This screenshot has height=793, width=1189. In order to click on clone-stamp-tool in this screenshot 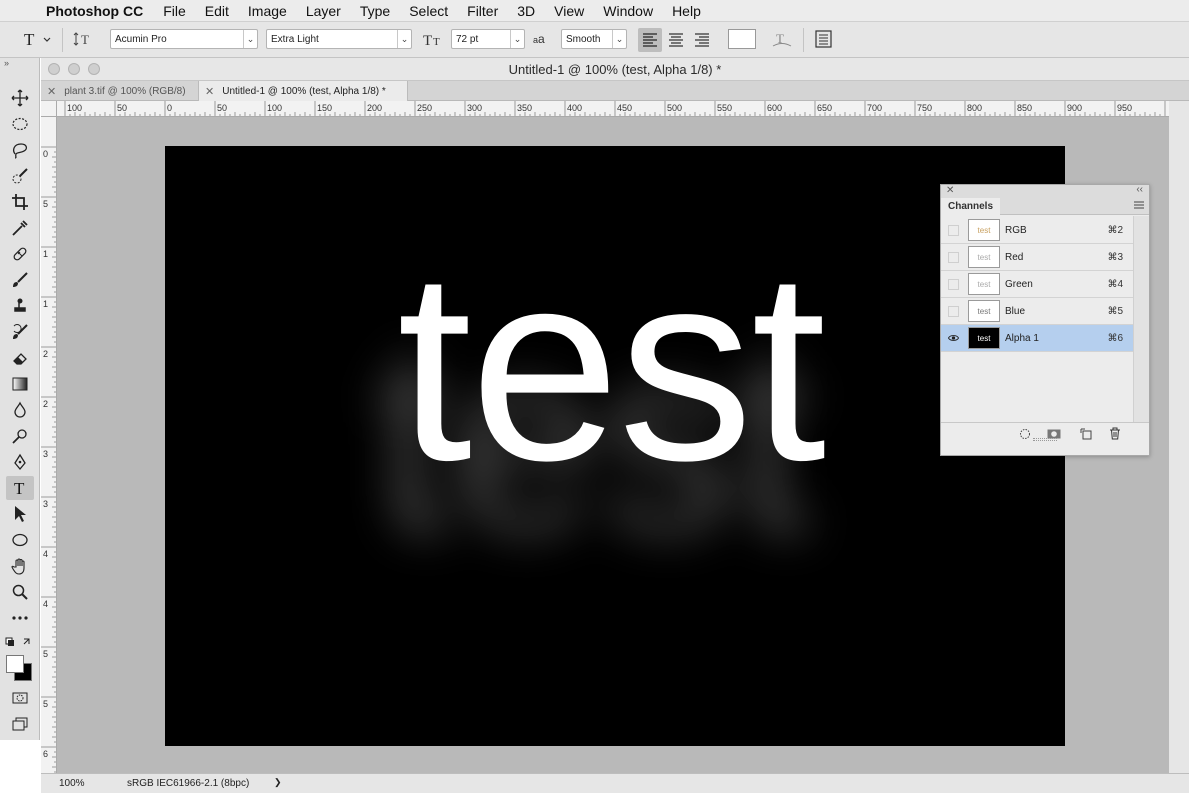, I will do `click(20, 306)`.